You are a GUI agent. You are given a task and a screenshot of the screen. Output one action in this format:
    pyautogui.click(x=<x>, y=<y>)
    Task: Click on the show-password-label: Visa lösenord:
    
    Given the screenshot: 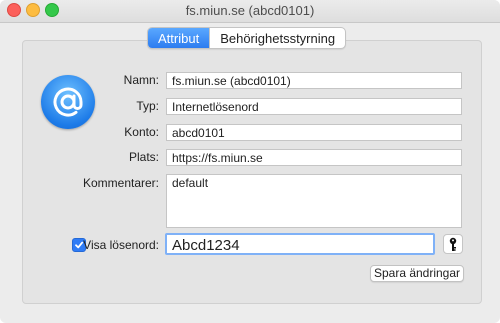 What is the action you would take?
    pyautogui.click(x=121, y=245)
    